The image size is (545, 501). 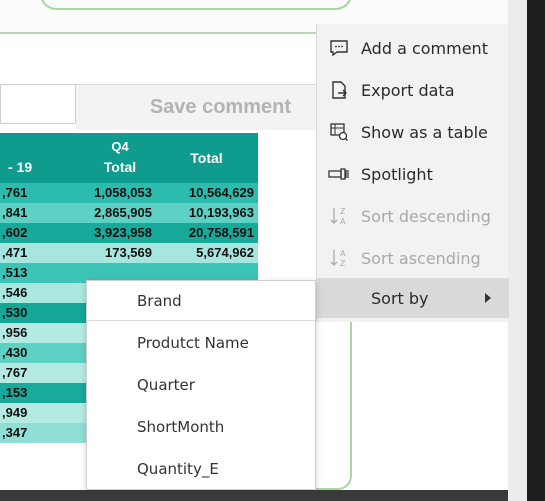 I want to click on menu-item-label: Sort by, so click(x=400, y=298).